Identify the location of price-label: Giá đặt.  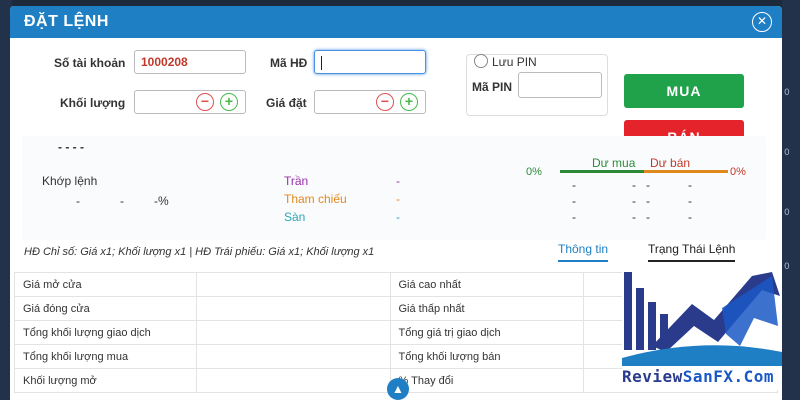
(286, 103).